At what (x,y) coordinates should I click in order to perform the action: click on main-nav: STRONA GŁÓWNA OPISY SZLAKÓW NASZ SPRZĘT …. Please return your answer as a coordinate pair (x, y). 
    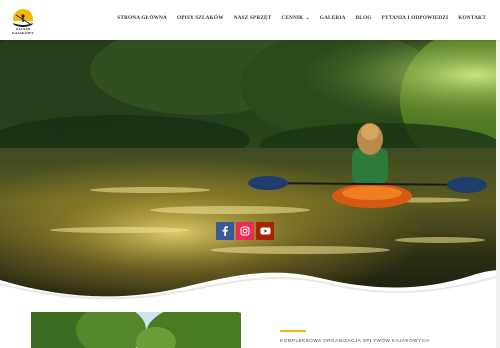
    Looking at the image, I should click on (301, 18).